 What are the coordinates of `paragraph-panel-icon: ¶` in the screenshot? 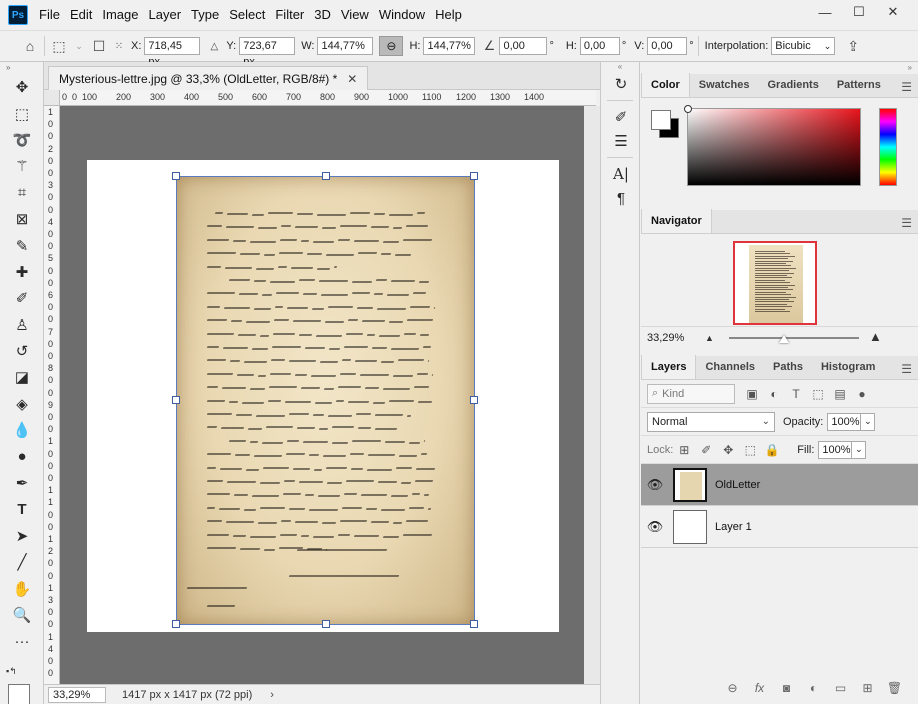 It's located at (621, 198).